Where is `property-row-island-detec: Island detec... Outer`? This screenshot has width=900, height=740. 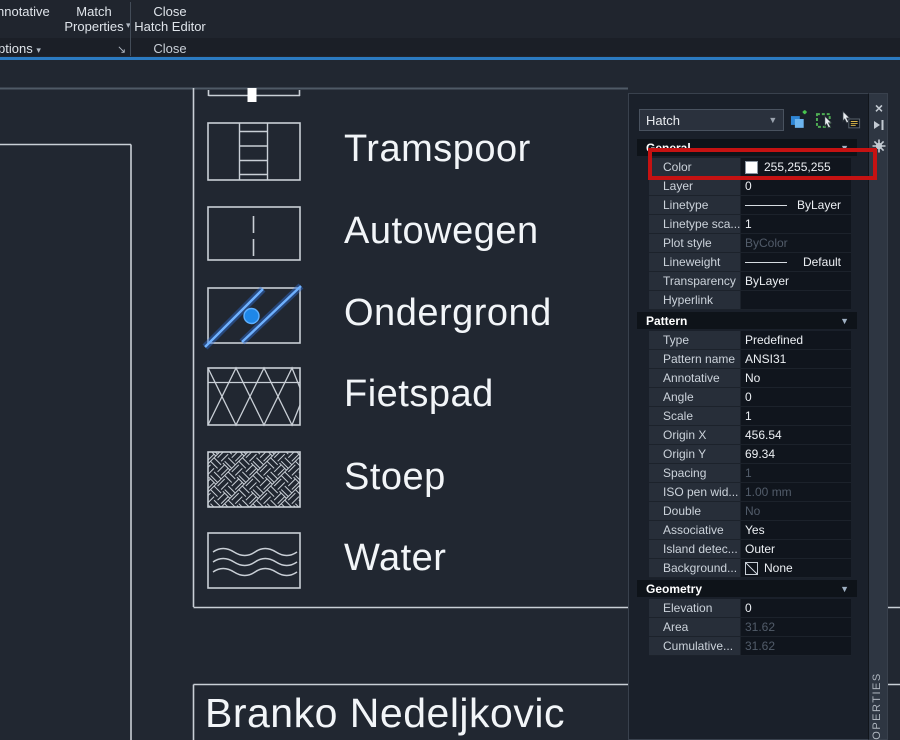 property-row-island-detec: Island detec... Outer is located at coordinates (750, 549).